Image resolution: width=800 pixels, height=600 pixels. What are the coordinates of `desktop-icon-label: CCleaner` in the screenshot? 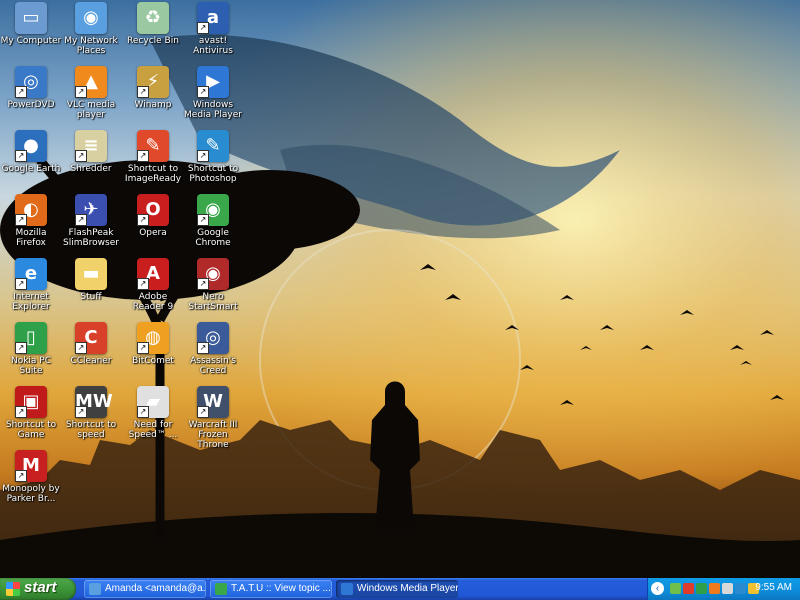 It's located at (91, 361).